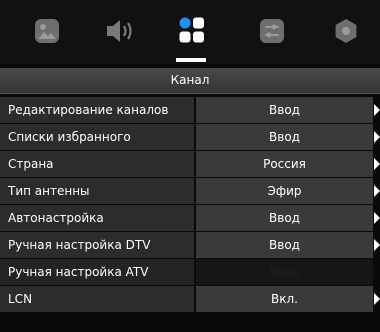 Image resolution: width=380 pixels, height=332 pixels. What do you see at coordinates (20, 299) in the screenshot?
I see `row-label: LCN` at bounding box center [20, 299].